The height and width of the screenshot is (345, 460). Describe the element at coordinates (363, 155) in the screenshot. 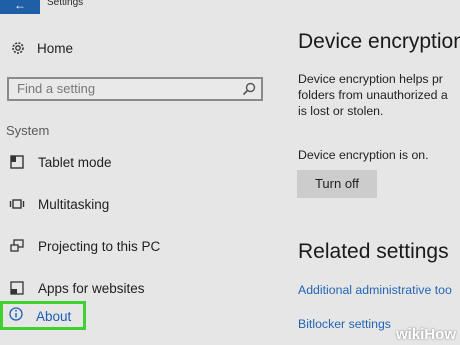

I see `encryption-status: Device encryption is on.` at that location.